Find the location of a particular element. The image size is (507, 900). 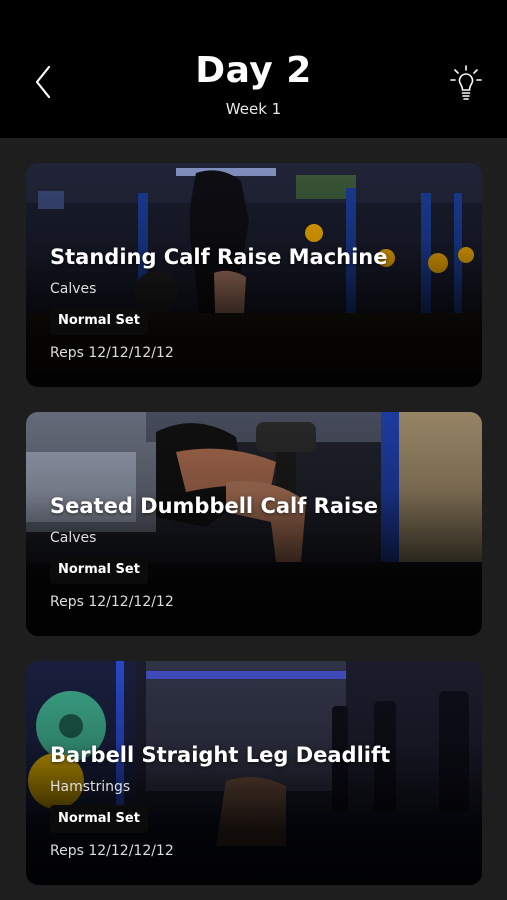

tips-button is located at coordinates (466, 84).